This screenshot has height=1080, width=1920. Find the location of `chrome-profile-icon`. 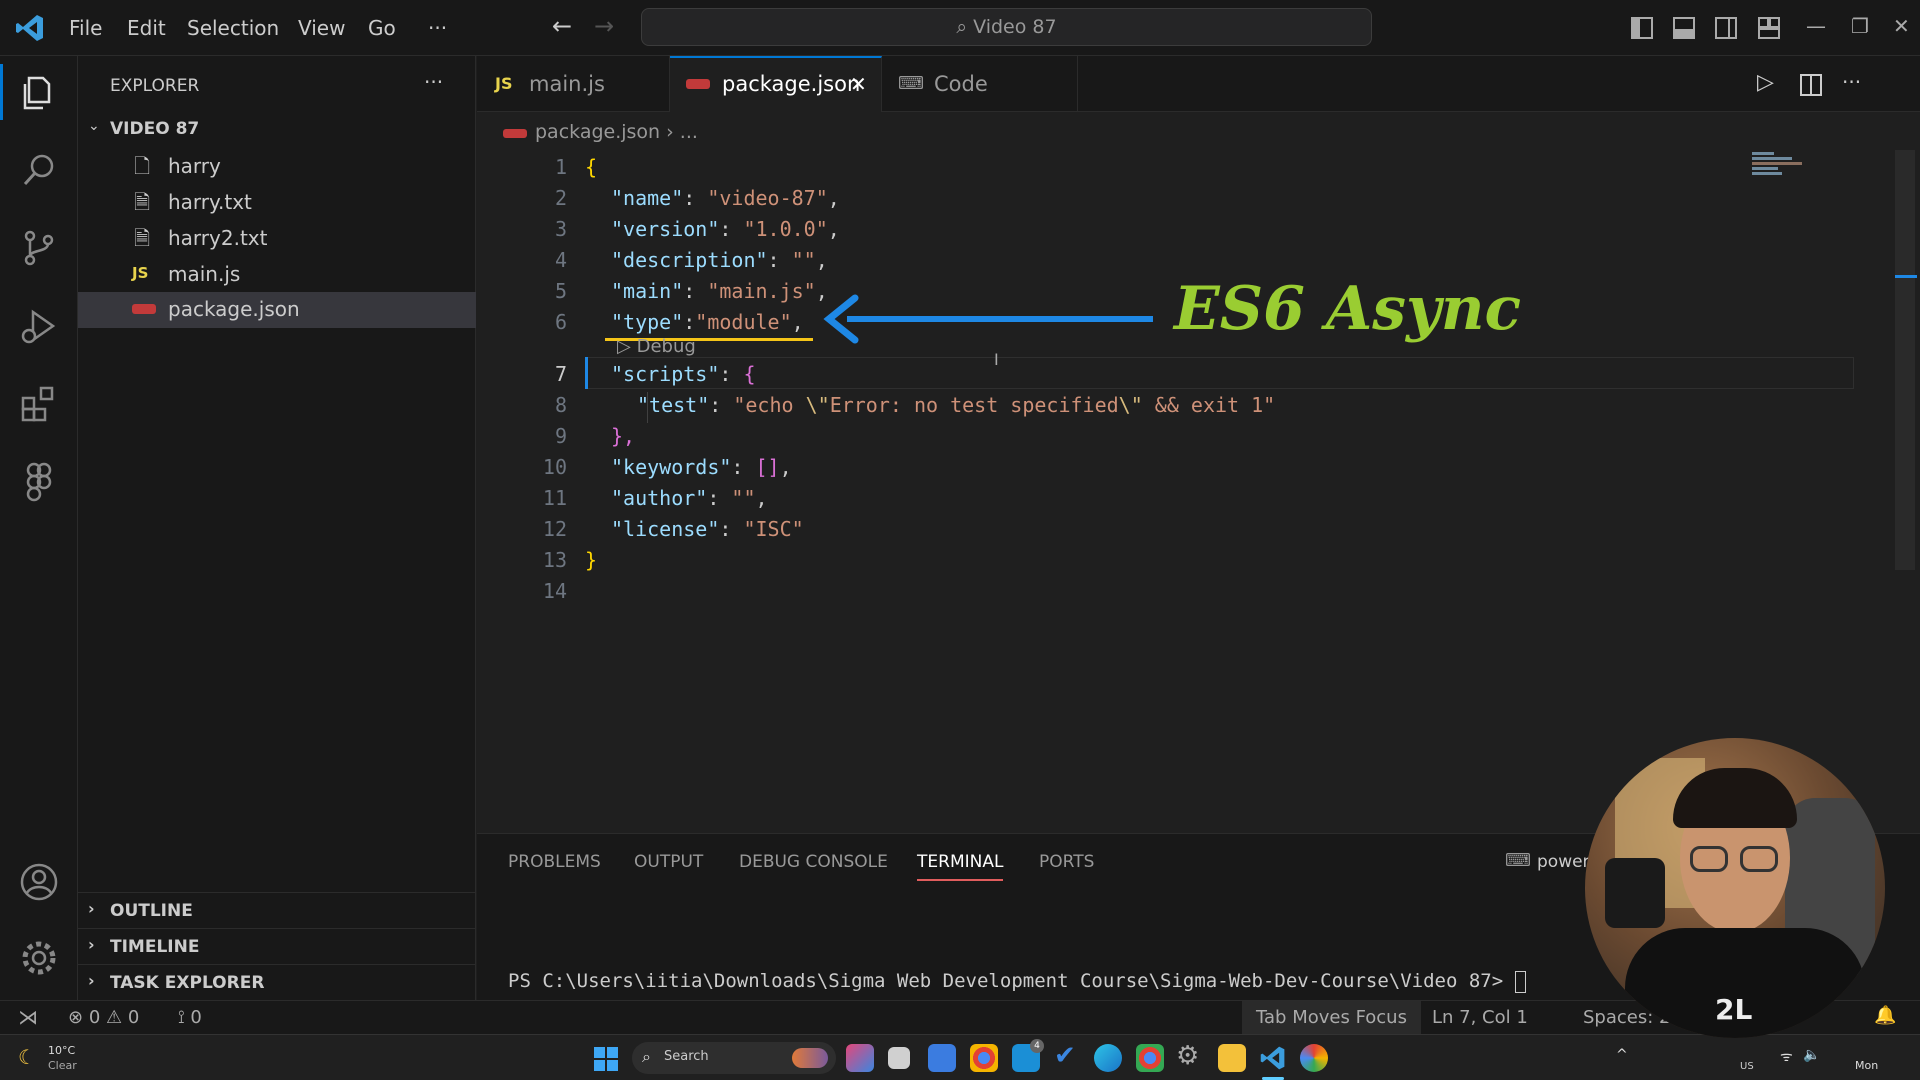

chrome-profile-icon is located at coordinates (1150, 1058).